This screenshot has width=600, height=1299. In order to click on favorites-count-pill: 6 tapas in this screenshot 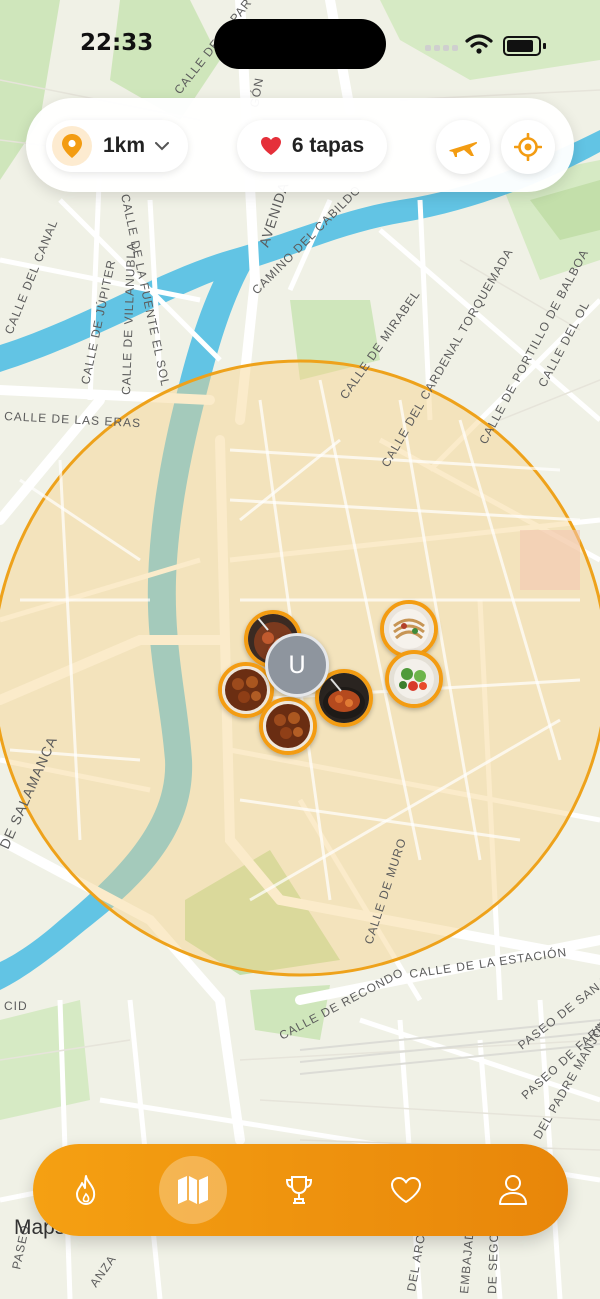, I will do `click(312, 146)`.